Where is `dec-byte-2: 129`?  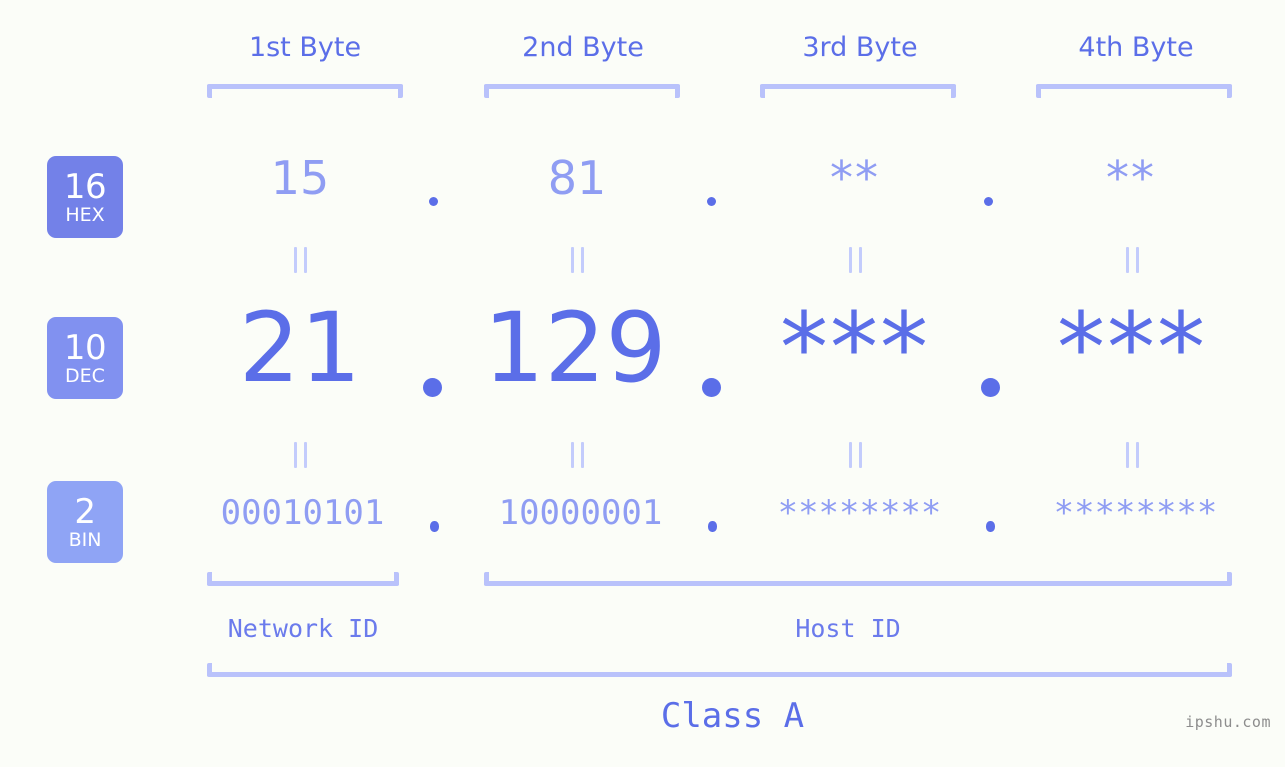 dec-byte-2: 129 is located at coordinates (575, 348).